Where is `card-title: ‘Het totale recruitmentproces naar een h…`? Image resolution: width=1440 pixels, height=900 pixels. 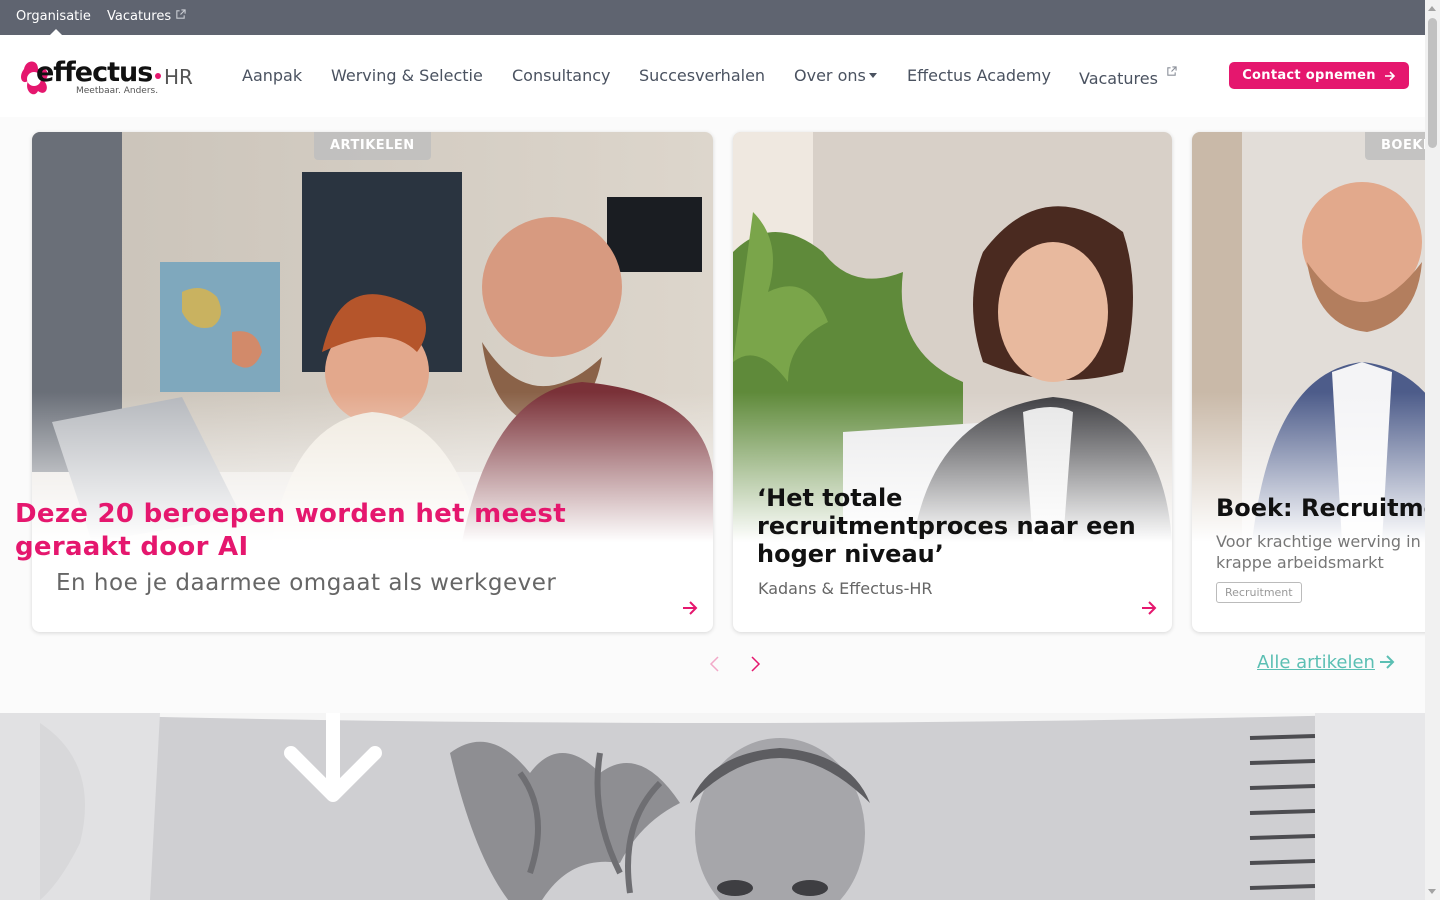 card-title: ‘Het totale recruitmentproces naar een h… is located at coordinates (946, 526).